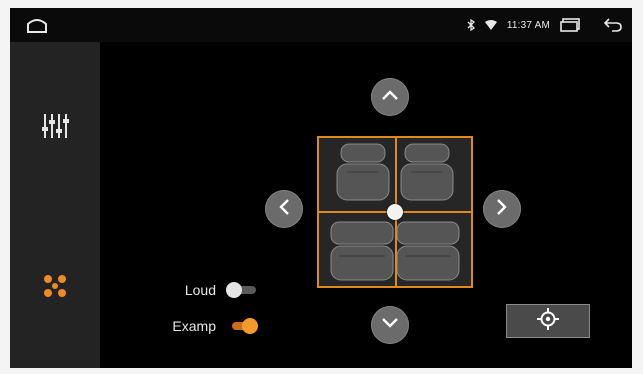 The width and height of the screenshot is (643, 374). I want to click on back-icon, so click(613, 25).